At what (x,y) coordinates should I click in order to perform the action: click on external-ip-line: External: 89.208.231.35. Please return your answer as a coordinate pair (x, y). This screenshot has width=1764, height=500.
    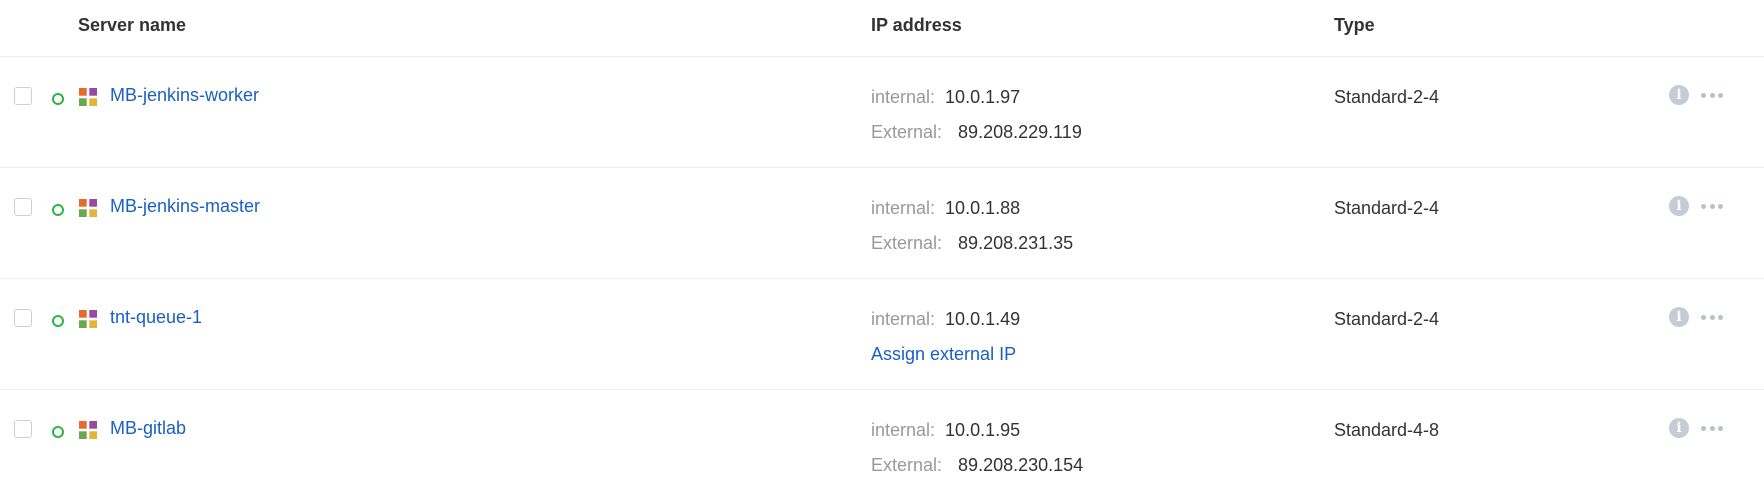
    Looking at the image, I should click on (972, 243).